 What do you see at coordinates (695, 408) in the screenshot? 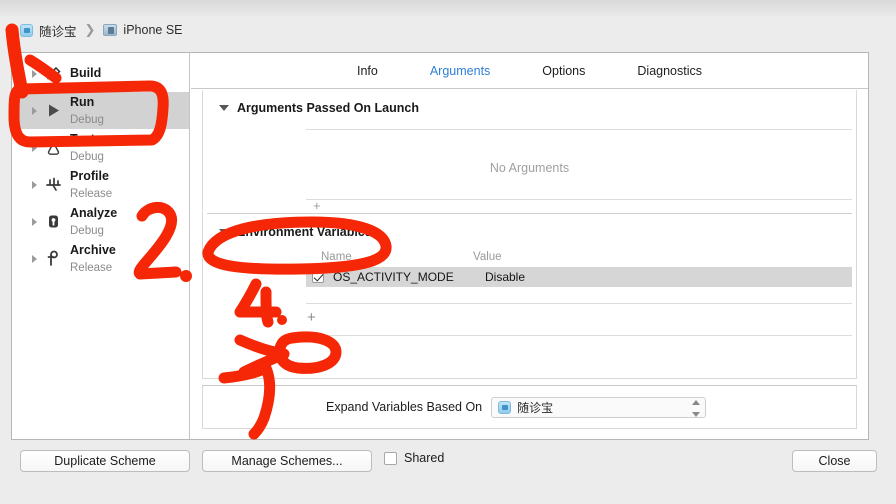
I see `chevron-updown-icon` at bounding box center [695, 408].